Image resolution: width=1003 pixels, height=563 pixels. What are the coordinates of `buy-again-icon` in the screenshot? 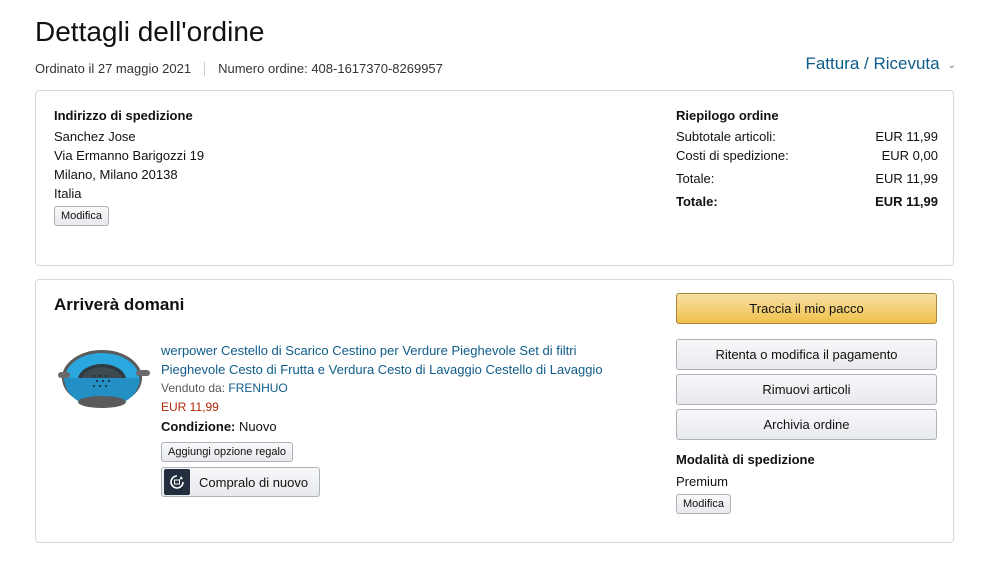 It's located at (177, 482).